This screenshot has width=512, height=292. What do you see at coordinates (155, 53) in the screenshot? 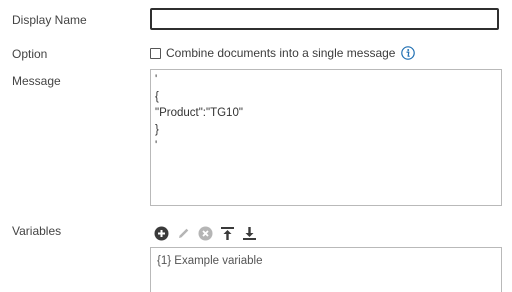
I see `combine-documents-checkbox` at bounding box center [155, 53].